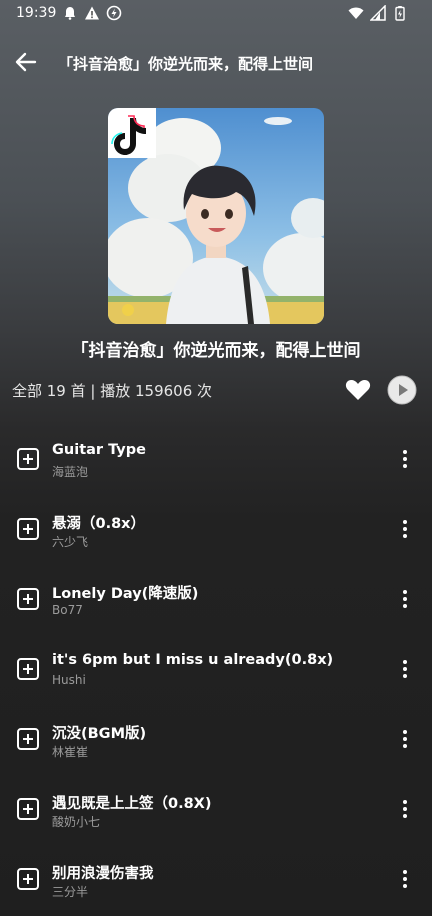  Describe the element at coordinates (92, 13) in the screenshot. I see `warning-icon` at that location.